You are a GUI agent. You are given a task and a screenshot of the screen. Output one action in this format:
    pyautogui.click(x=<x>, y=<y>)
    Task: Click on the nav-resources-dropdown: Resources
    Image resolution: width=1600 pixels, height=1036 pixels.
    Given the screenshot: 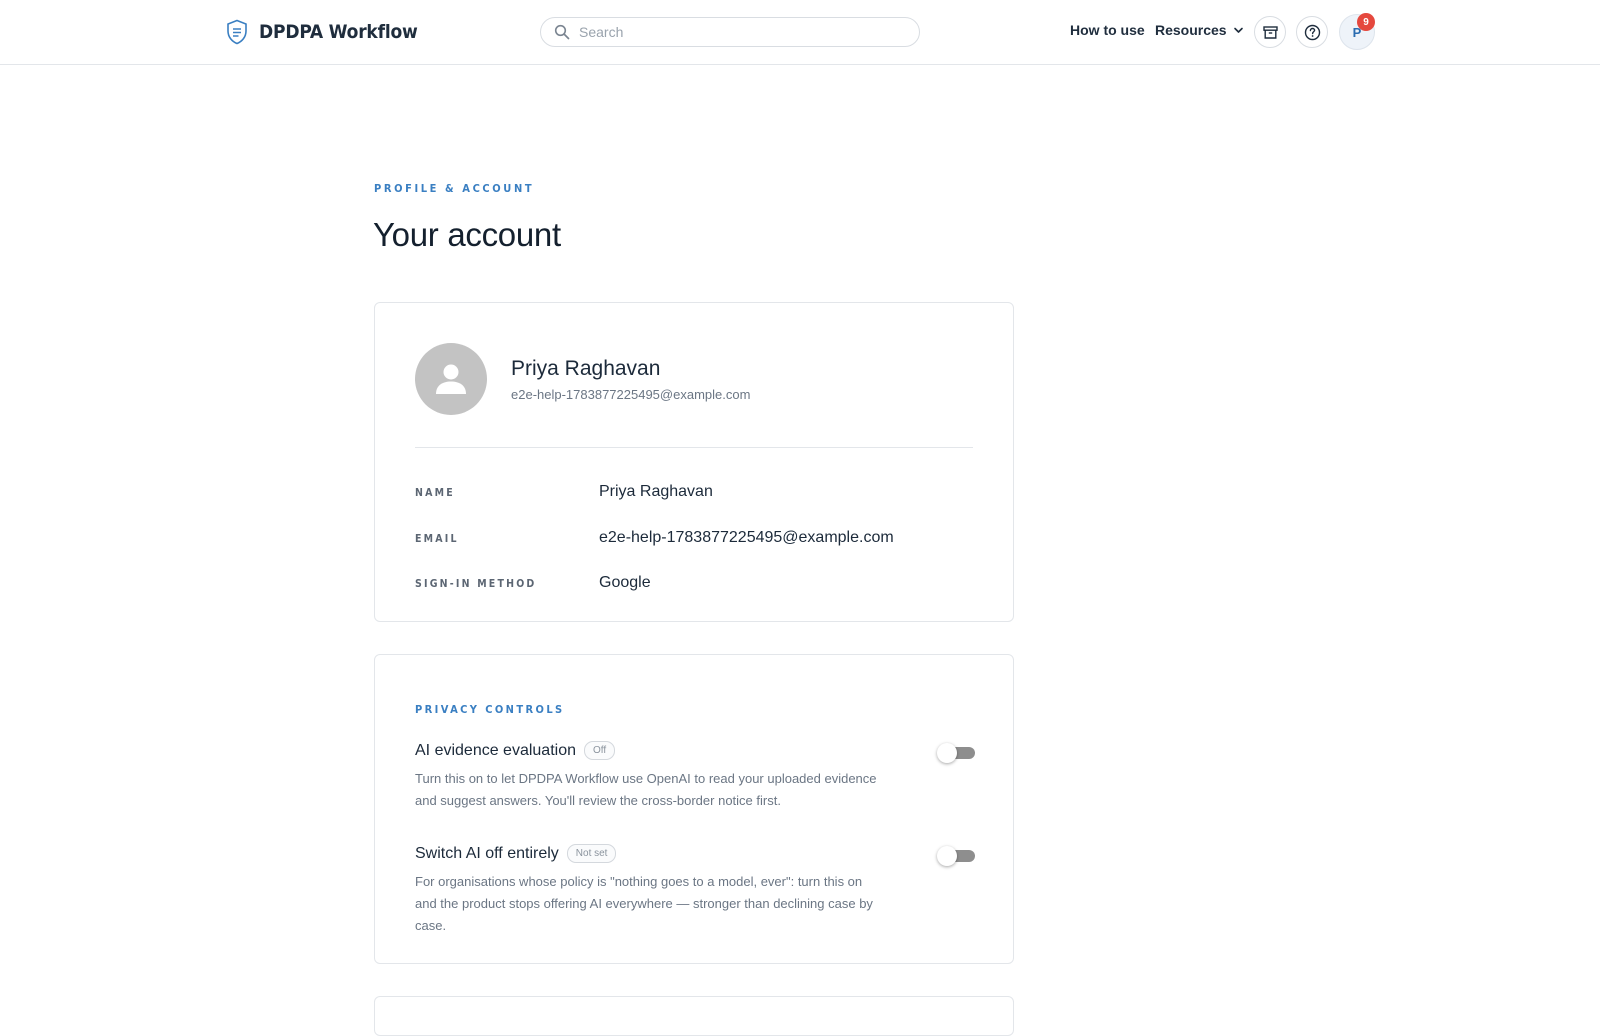 What is the action you would take?
    pyautogui.click(x=1199, y=30)
    